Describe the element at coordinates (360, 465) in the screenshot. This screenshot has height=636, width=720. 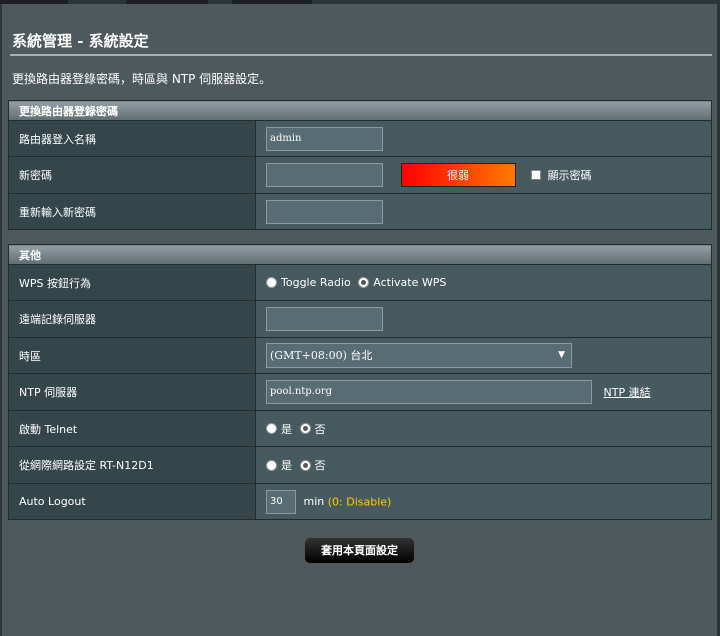
I see `web-access-row: 從網際網路設定 RT-N12D1 是 否` at that location.